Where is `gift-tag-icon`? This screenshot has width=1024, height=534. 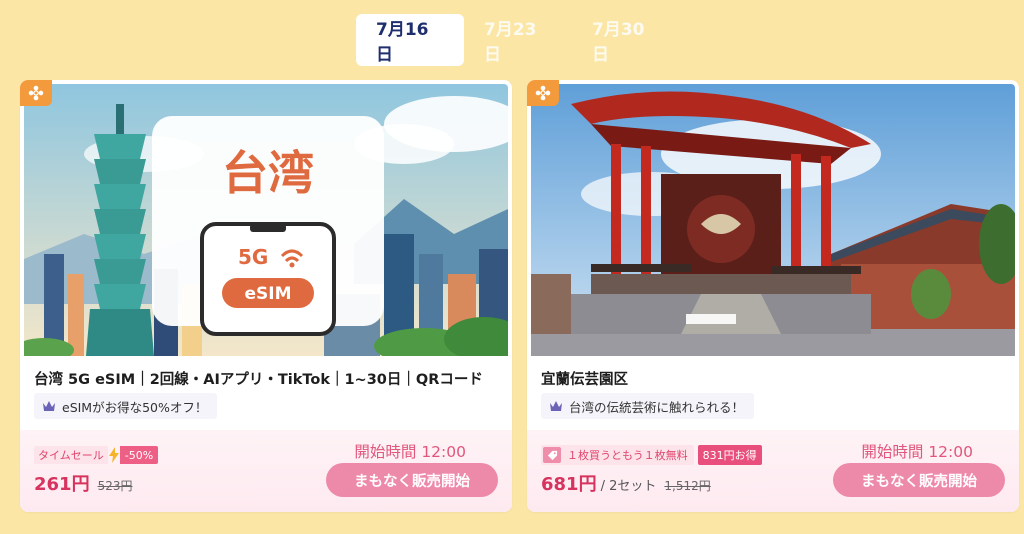 gift-tag-icon is located at coordinates (552, 455).